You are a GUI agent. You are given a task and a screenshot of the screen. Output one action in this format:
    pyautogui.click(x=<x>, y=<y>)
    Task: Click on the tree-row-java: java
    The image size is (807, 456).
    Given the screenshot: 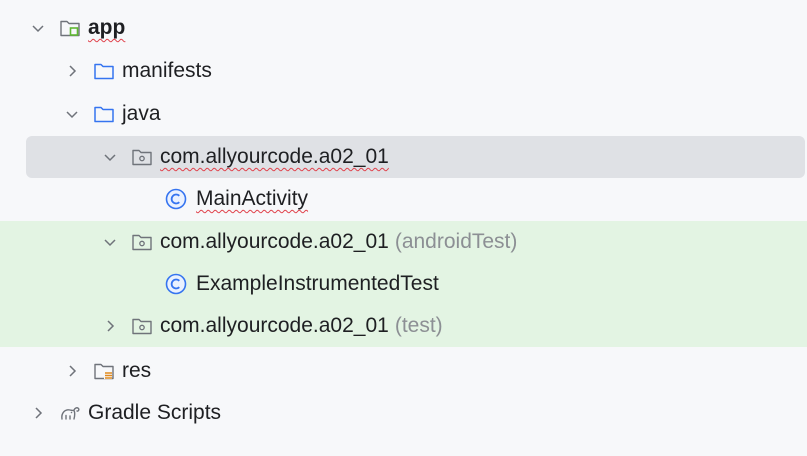 What is the action you would take?
    pyautogui.click(x=403, y=114)
    